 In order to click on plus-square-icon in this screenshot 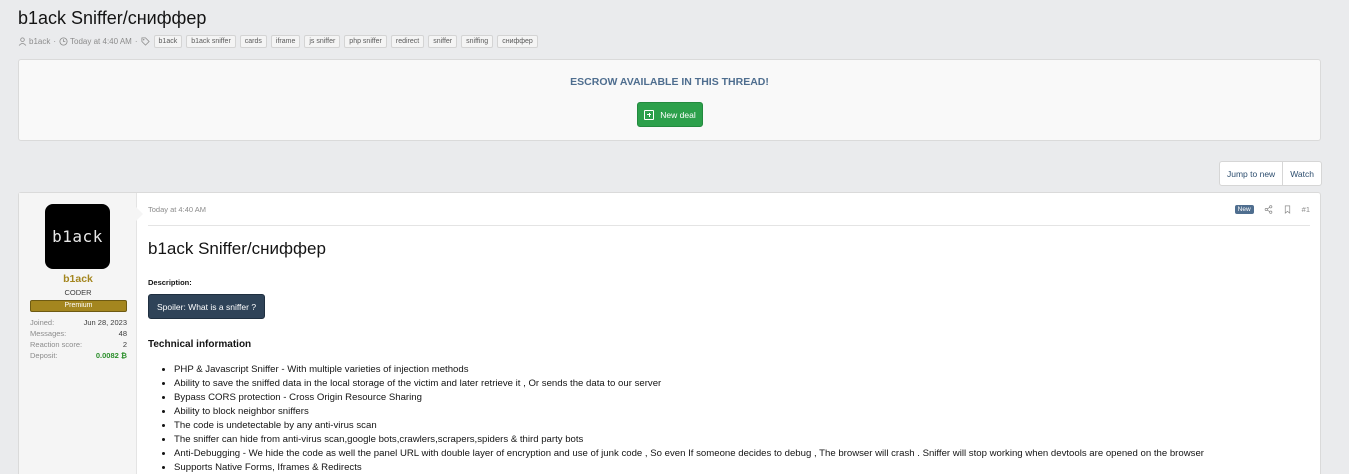, I will do `click(649, 114)`.